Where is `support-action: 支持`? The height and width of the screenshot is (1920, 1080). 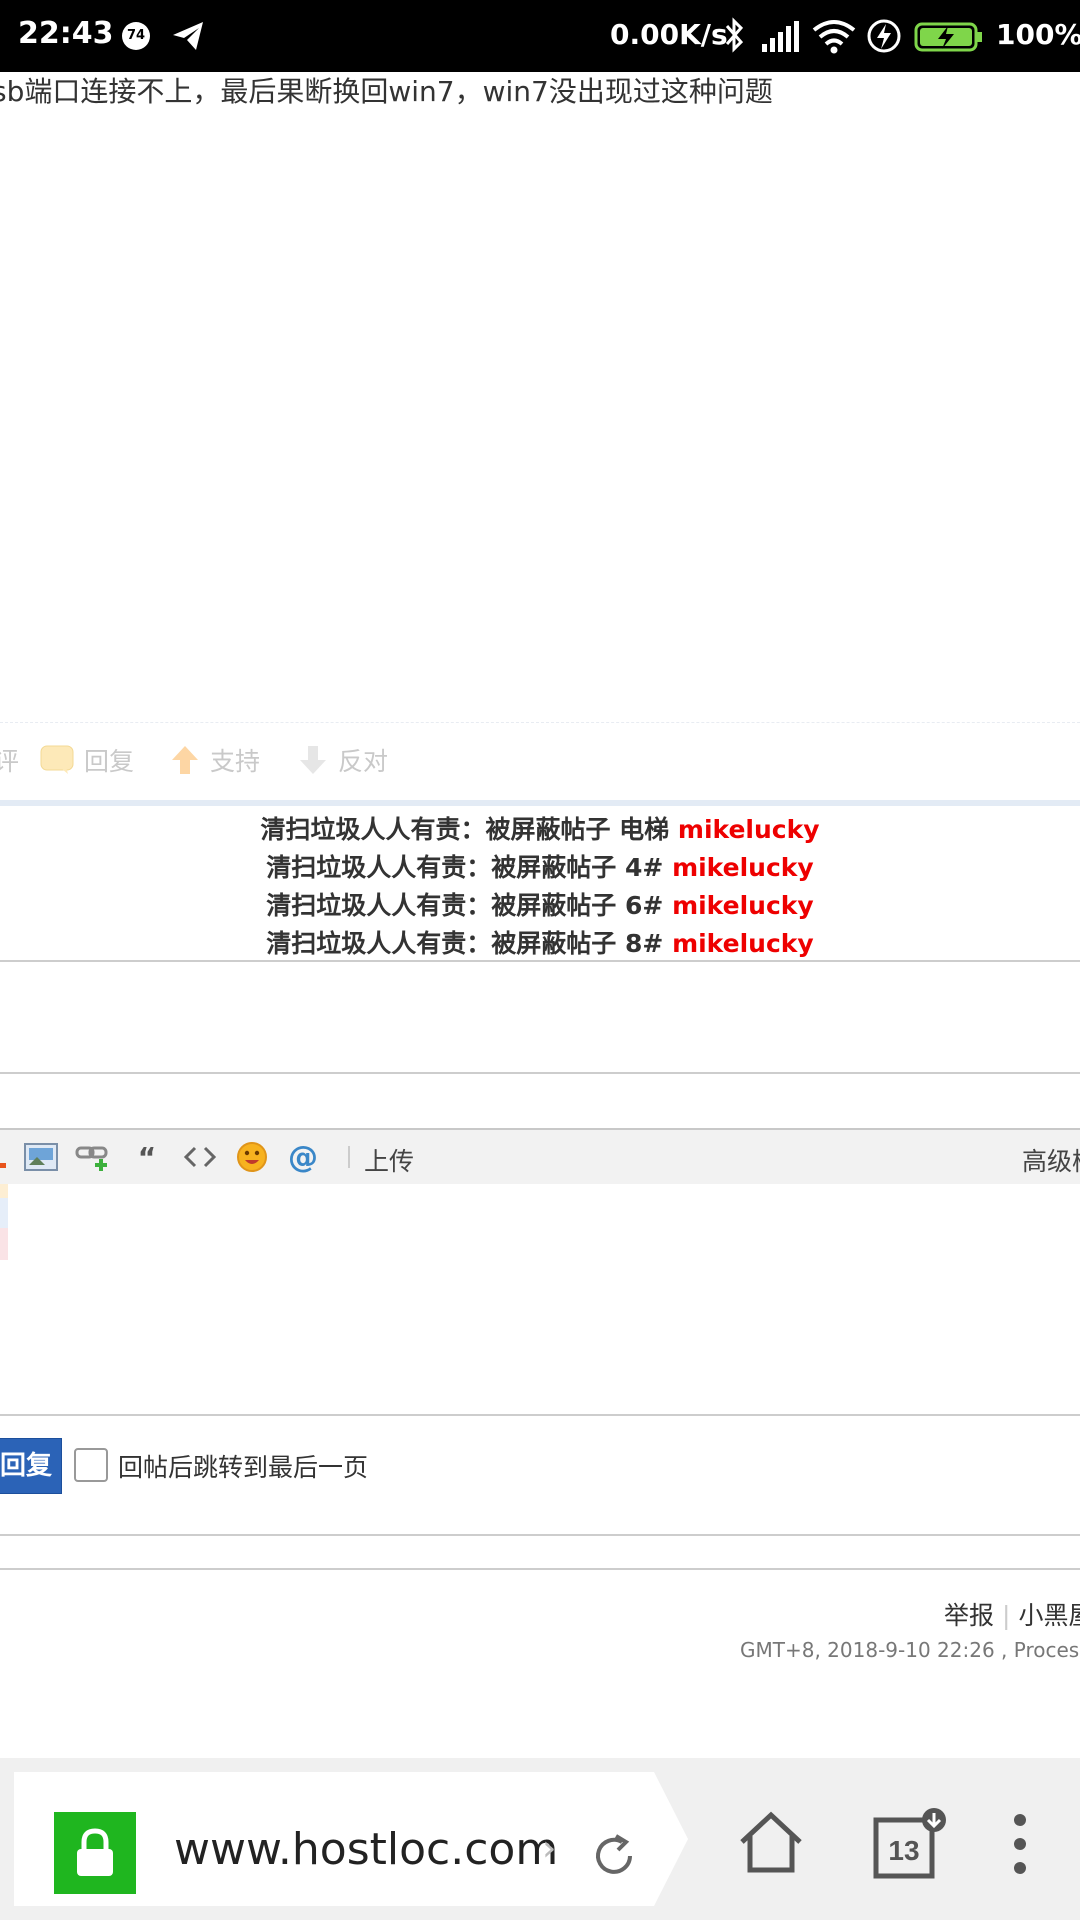 support-action: 支持 is located at coordinates (215, 760).